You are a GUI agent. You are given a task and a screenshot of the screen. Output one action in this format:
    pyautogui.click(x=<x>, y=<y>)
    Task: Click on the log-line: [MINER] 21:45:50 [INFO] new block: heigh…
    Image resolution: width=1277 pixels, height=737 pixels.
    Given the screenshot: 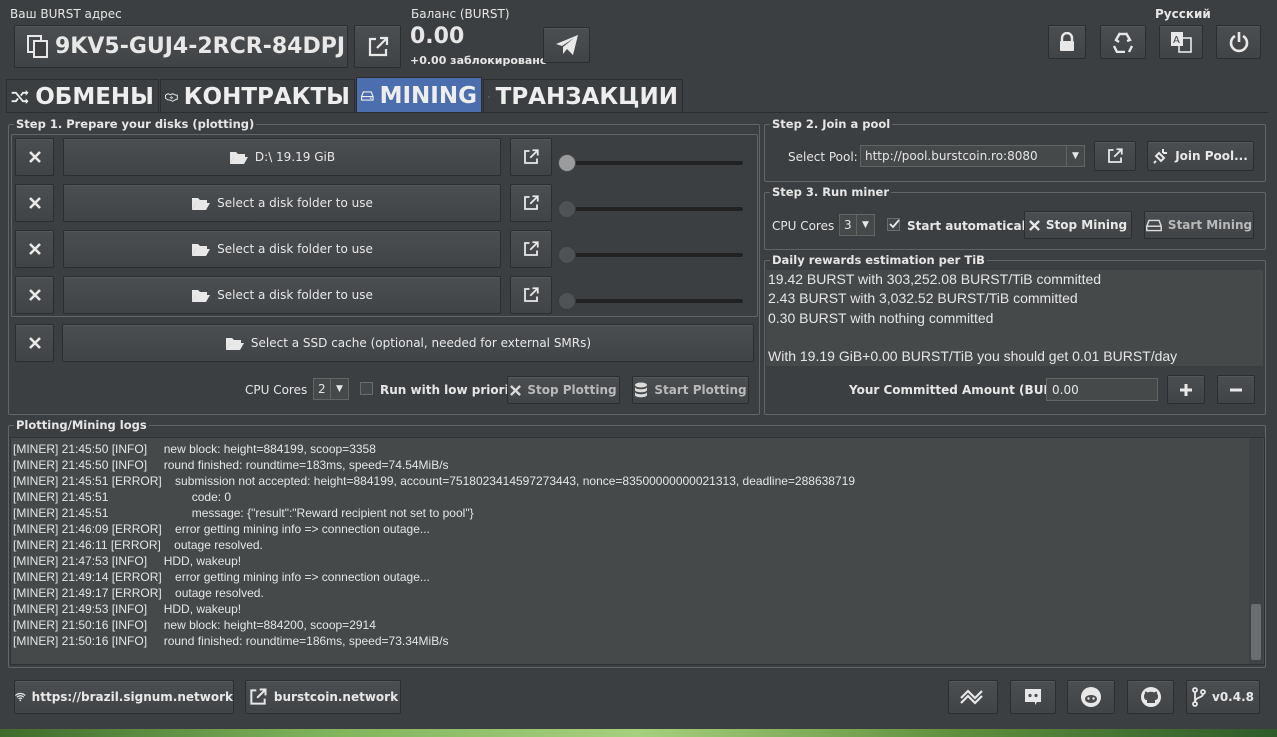 What is the action you would take?
    pyautogui.click(x=194, y=449)
    